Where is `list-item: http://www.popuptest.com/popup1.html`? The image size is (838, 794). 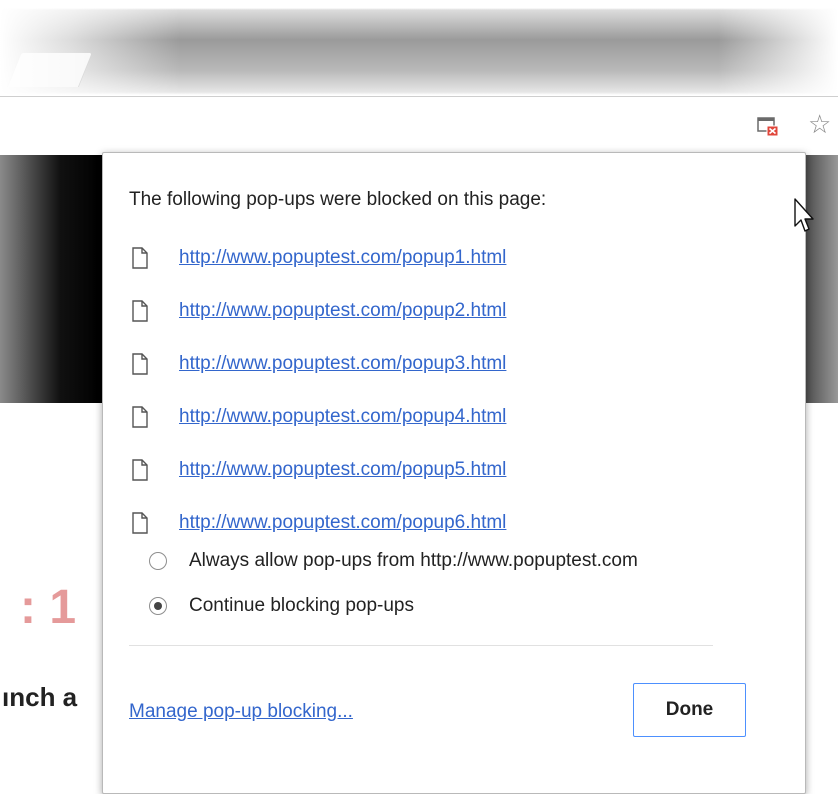 list-item: http://www.popuptest.com/popup1.html is located at coordinates (461, 257).